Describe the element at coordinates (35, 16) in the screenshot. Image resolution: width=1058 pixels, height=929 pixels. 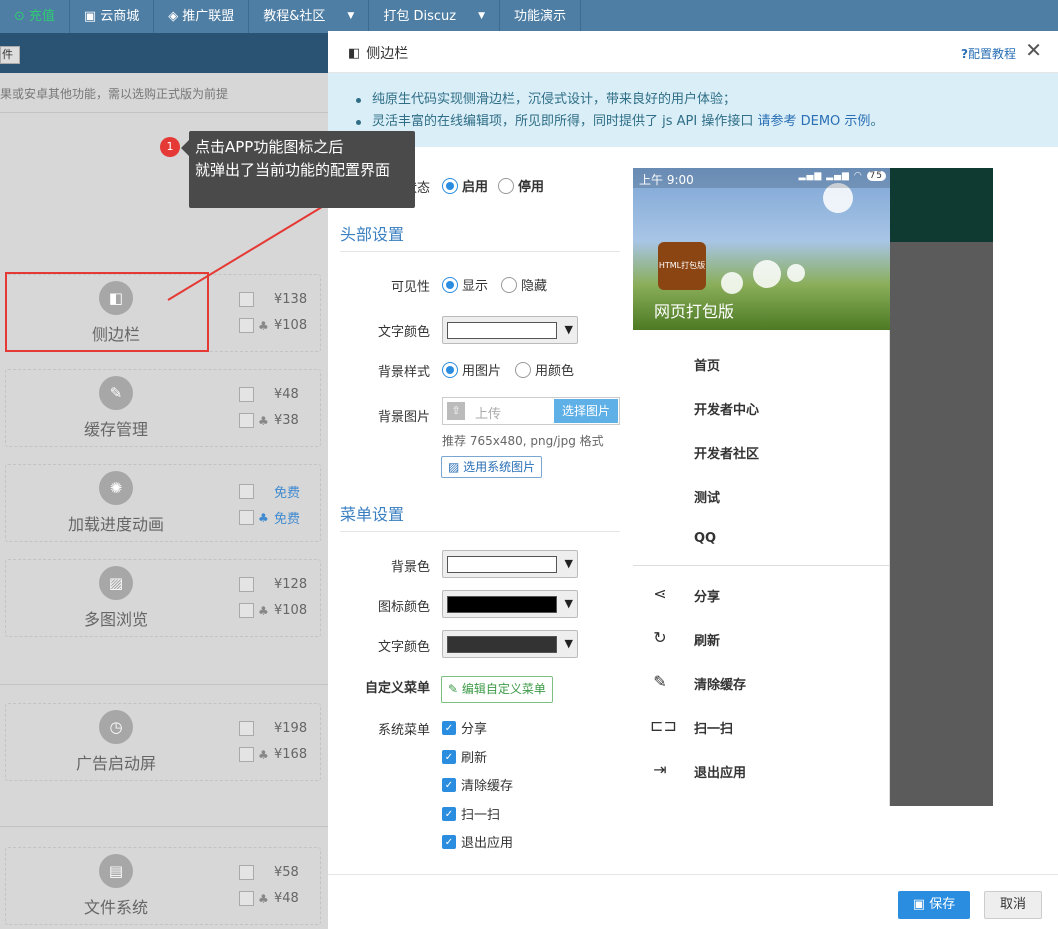
I see `nav-recharge: ⊙ 充值` at that location.